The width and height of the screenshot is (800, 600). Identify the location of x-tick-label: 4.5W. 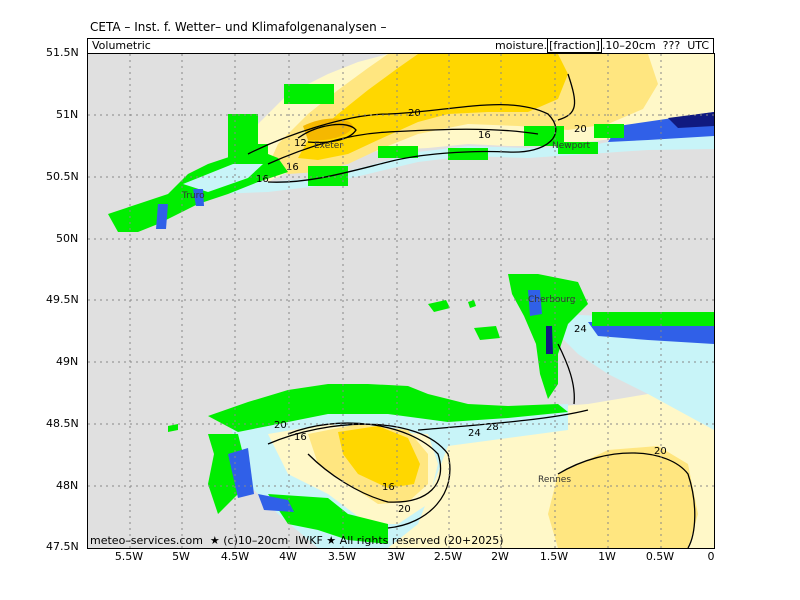
(235, 556).